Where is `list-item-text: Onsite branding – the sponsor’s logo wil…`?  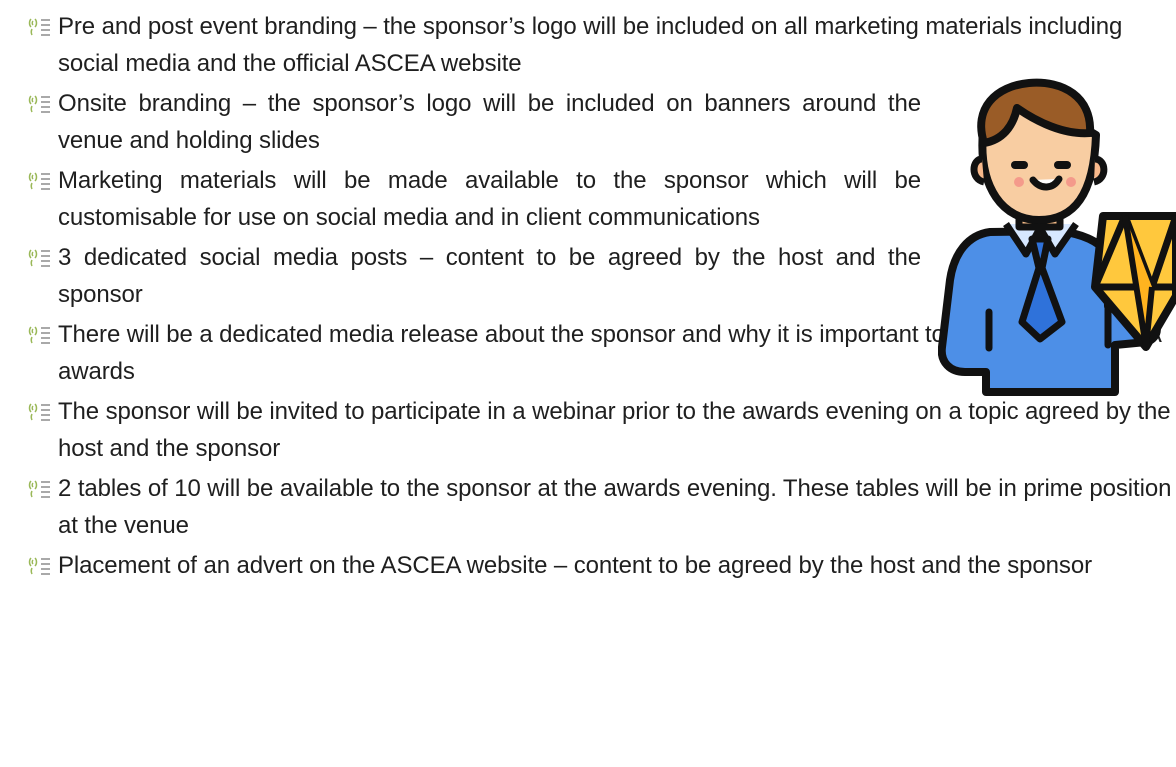 list-item-text: Onsite branding – the sponsor’s logo wil… is located at coordinates (489, 122).